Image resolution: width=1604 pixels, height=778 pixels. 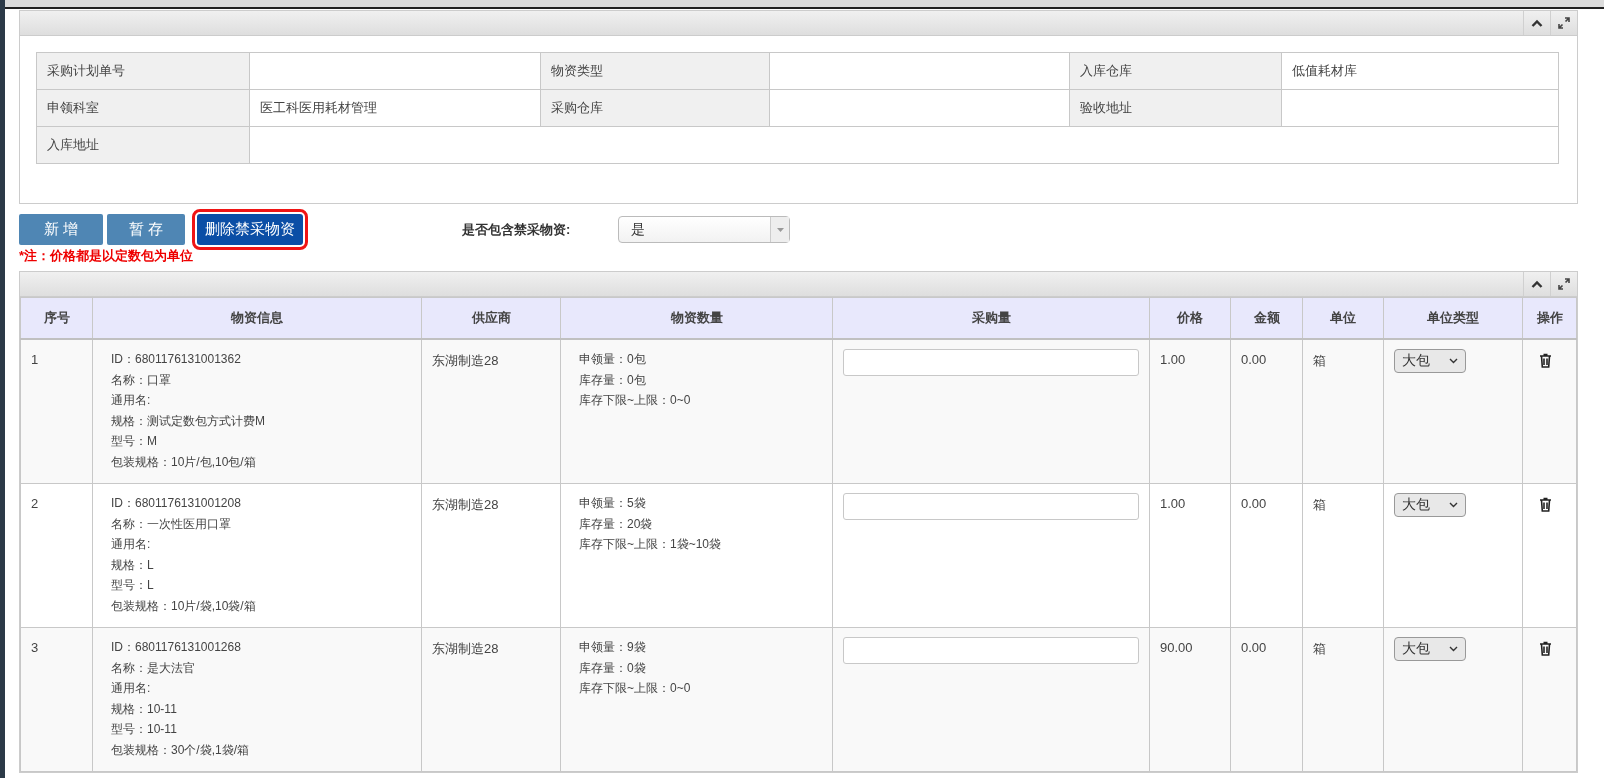 What do you see at coordinates (1190, 699) in the screenshot?
I see `price-cell: 90.00` at bounding box center [1190, 699].